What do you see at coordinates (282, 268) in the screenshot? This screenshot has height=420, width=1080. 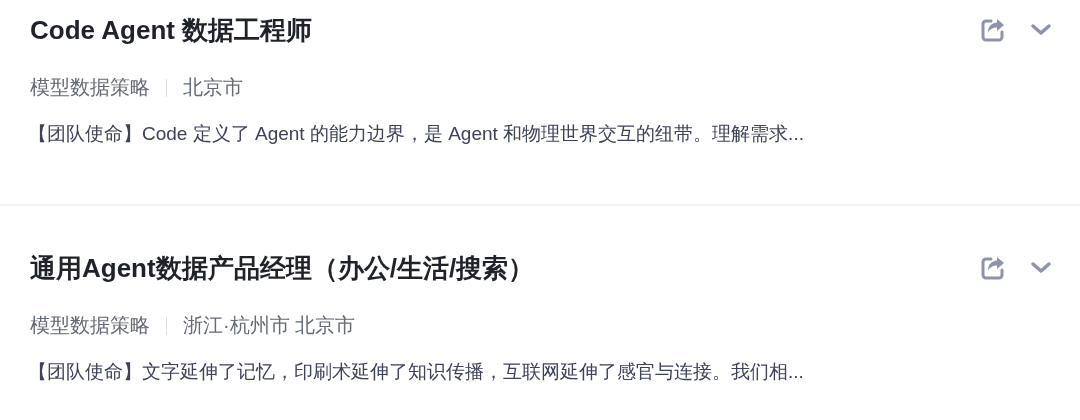 I see `job-title: 通用Agent数据产品经理（办公/生活/搜索）` at bounding box center [282, 268].